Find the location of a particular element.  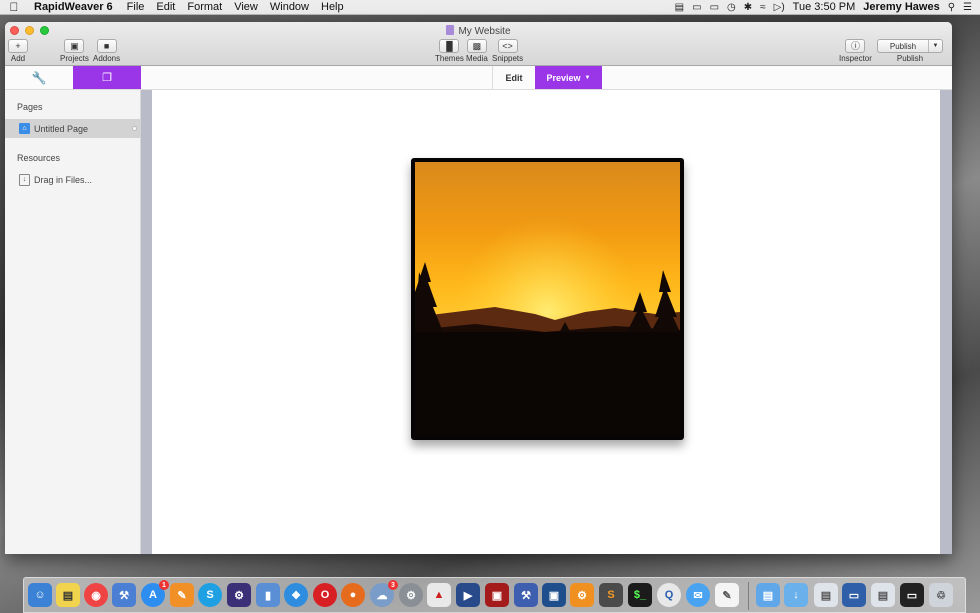

add-button: + Add is located at coordinates (18, 51).